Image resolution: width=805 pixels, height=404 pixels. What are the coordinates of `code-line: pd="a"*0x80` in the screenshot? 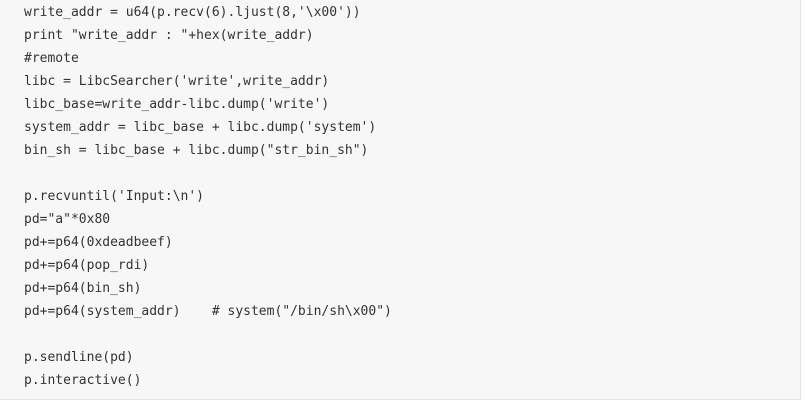 It's located at (67, 219).